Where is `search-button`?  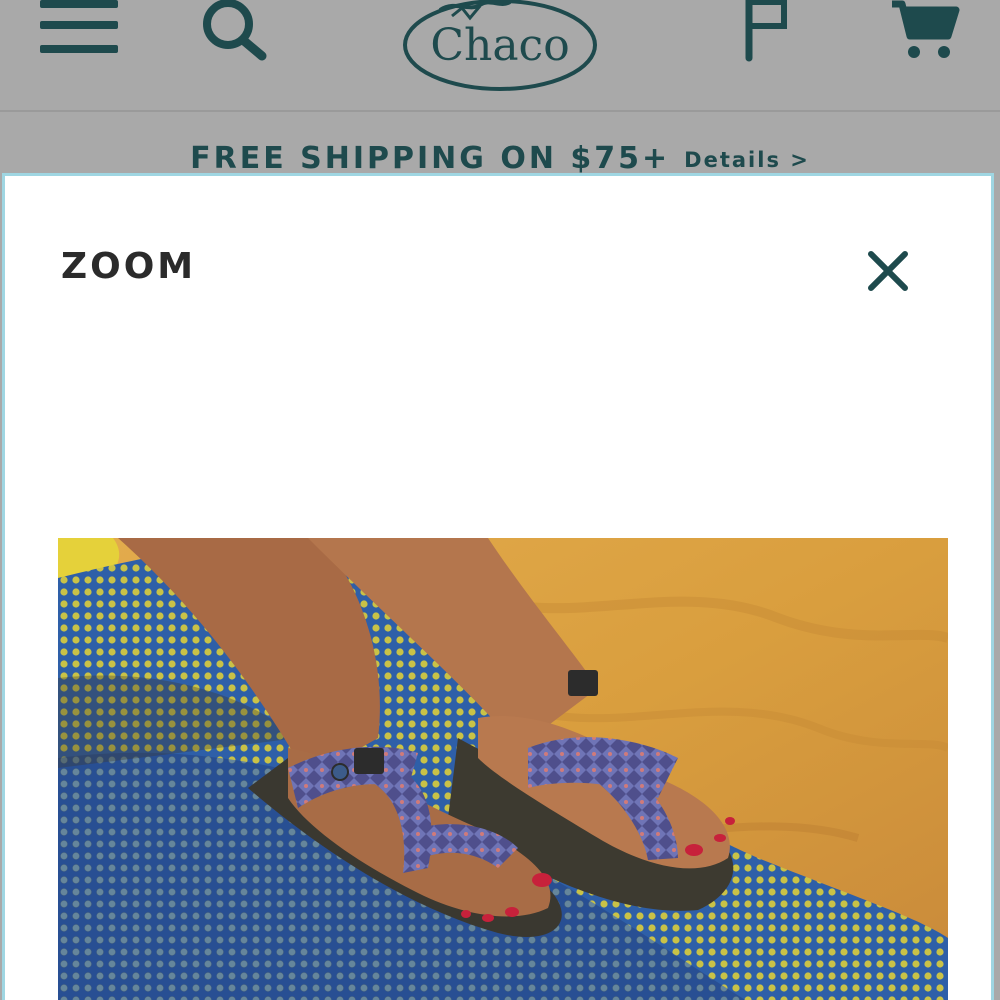 search-button is located at coordinates (235, 31).